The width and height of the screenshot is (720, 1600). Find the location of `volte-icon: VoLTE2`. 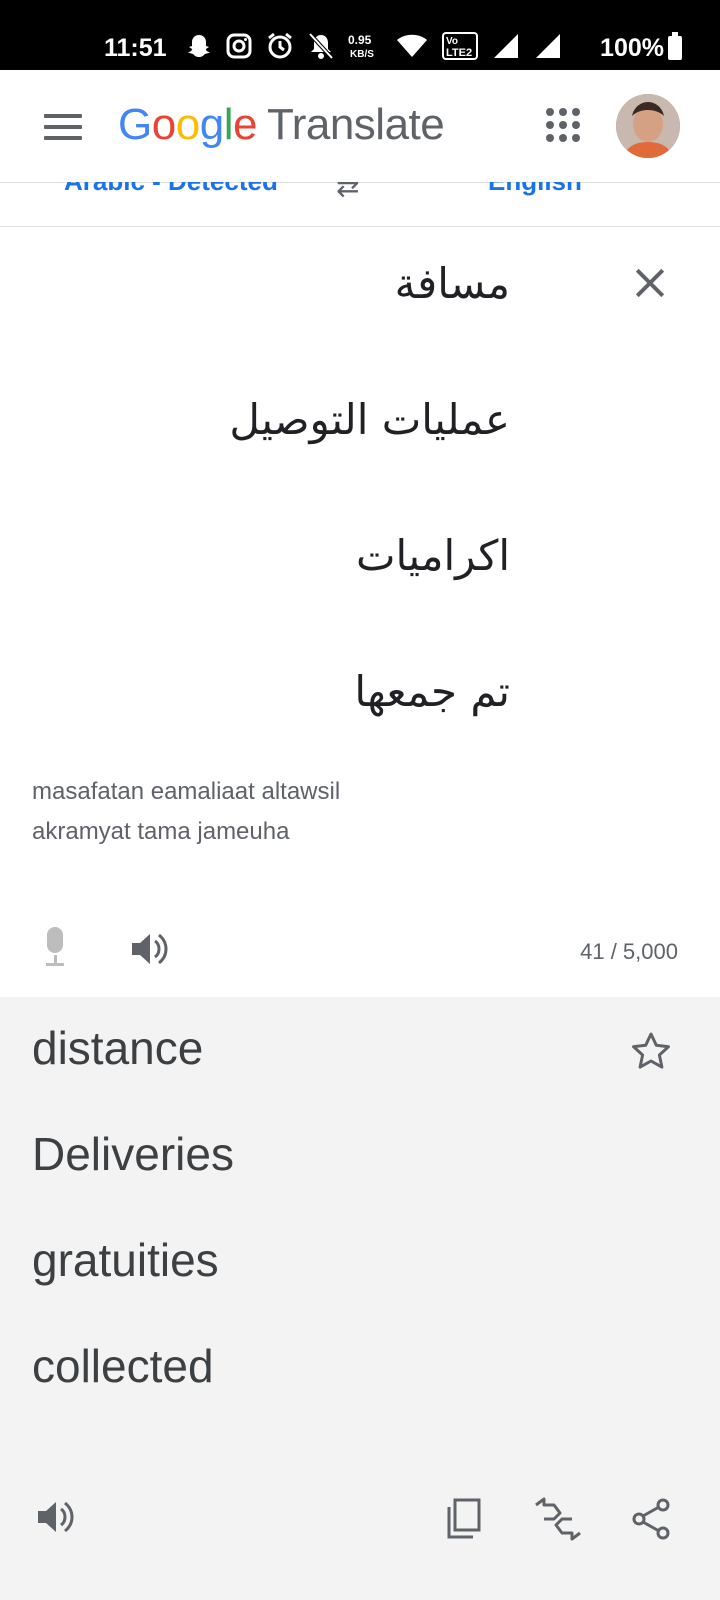

volte-icon: VoLTE2 is located at coordinates (460, 46).